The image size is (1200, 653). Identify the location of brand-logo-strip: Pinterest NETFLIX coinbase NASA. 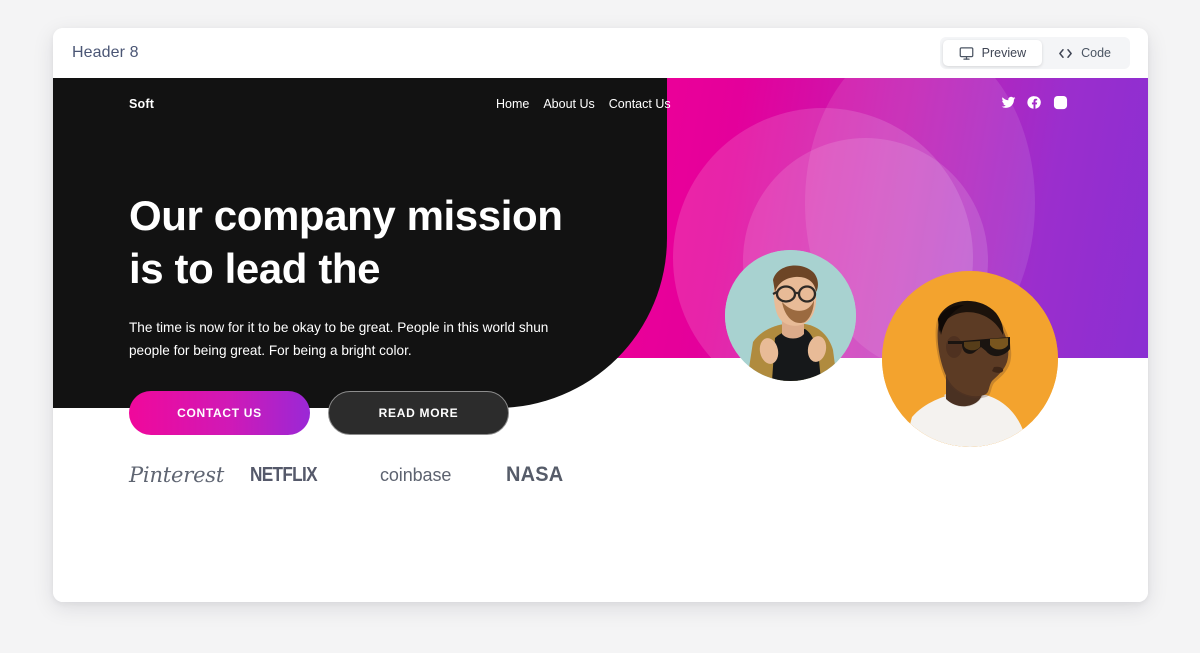
(389, 475).